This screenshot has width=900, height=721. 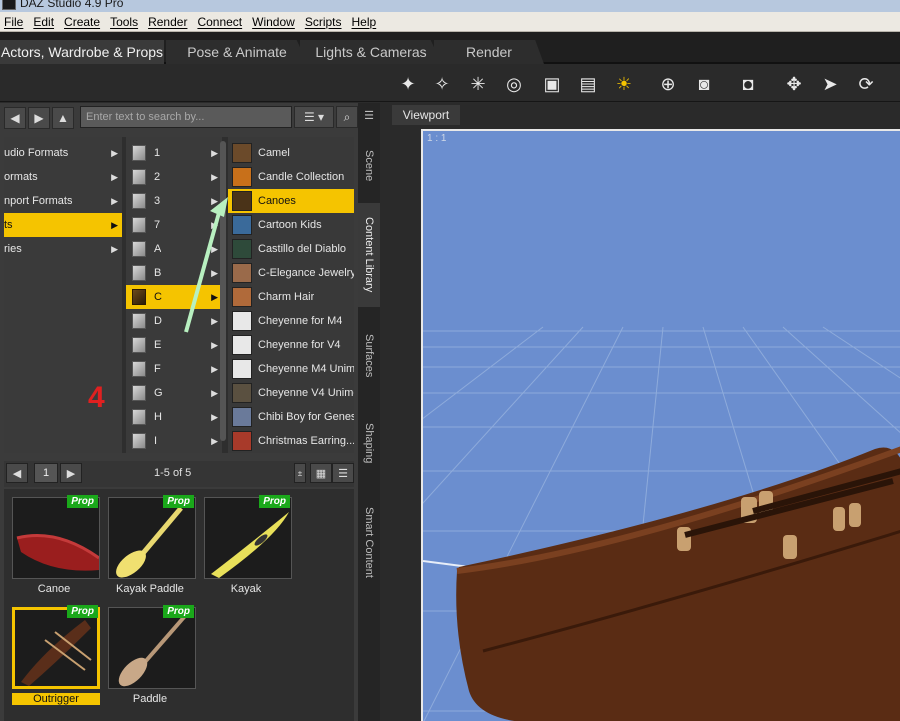 I want to click on folder-item: Charm Hair, so click(x=291, y=297).